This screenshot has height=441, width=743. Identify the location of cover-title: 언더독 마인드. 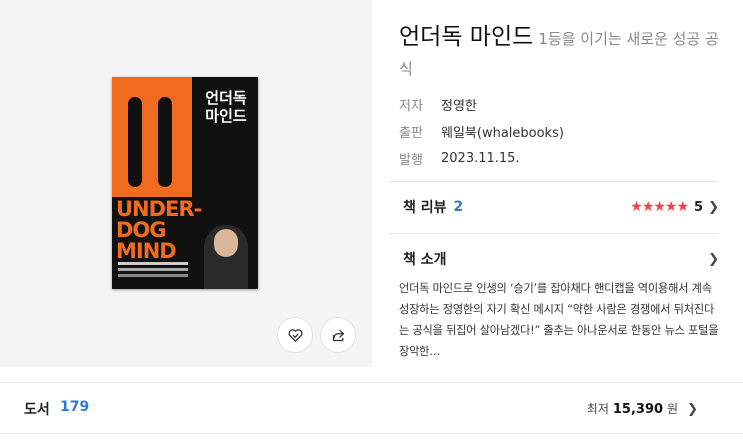
(226, 107).